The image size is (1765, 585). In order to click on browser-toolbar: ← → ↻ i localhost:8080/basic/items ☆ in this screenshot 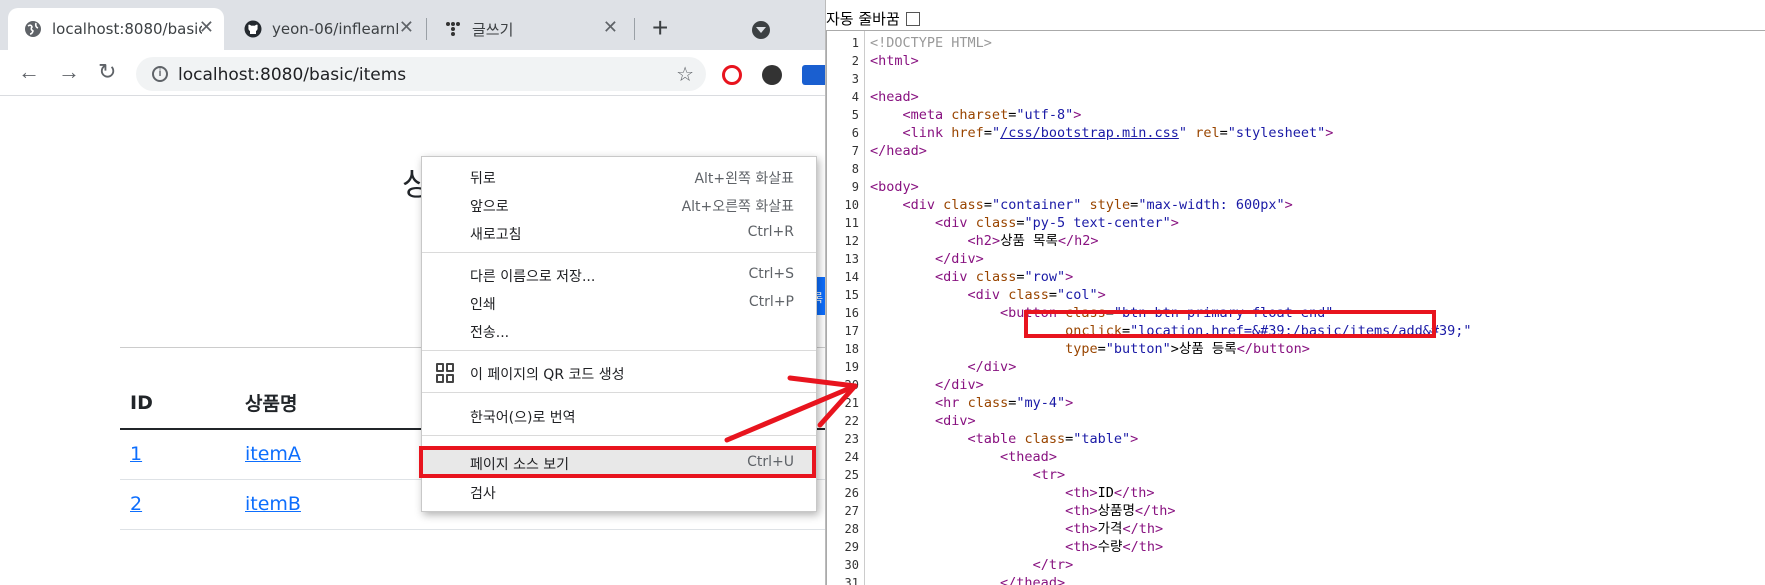, I will do `click(412, 73)`.